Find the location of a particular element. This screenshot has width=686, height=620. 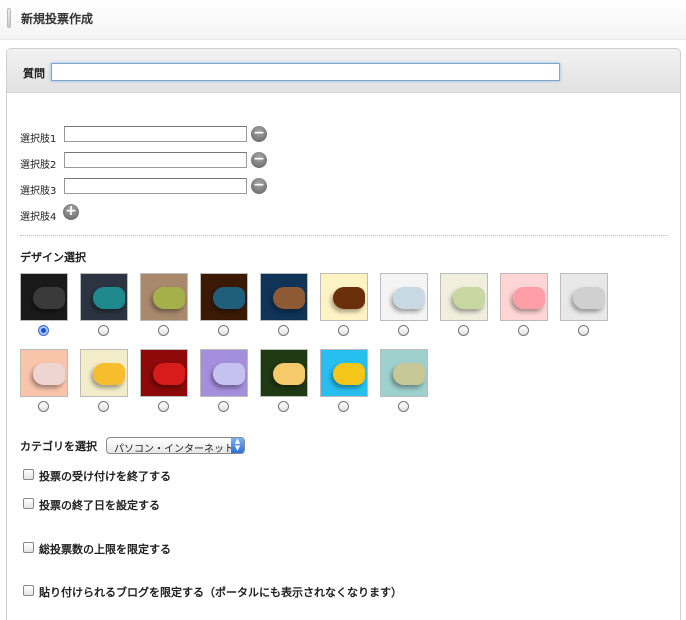

remove-choice-2-icon: − is located at coordinates (259, 160).